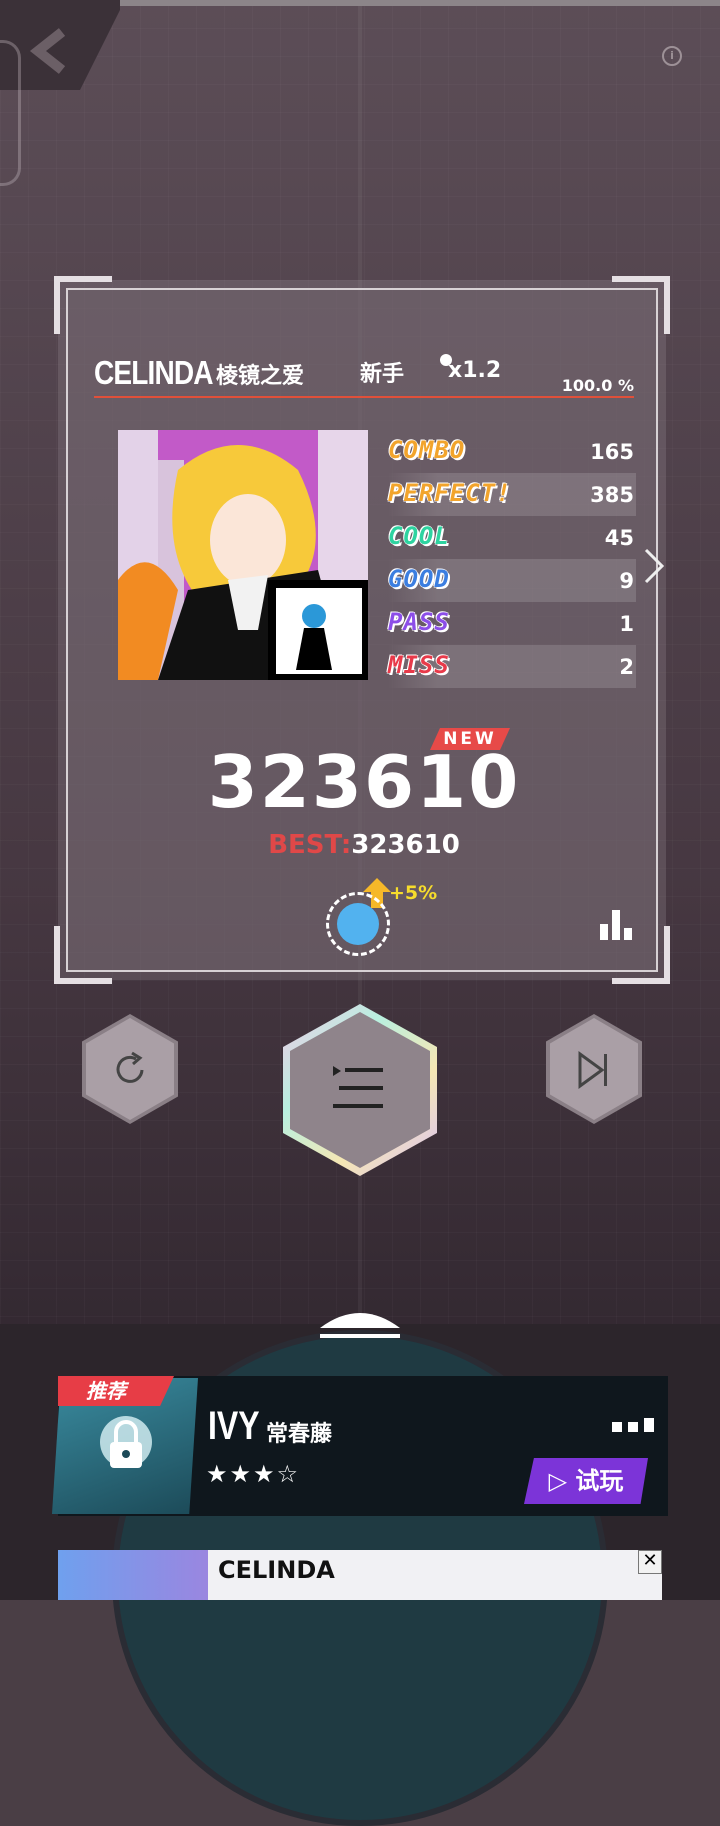  I want to click on info-icon: i, so click(672, 56).